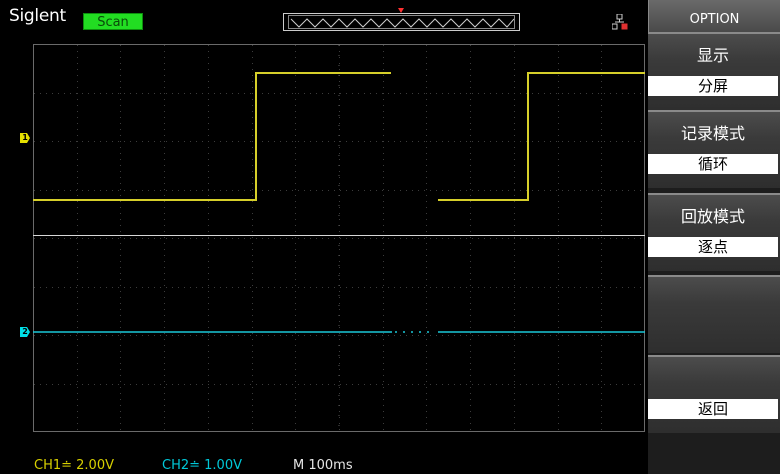  I want to click on memory-depth-indicator, so click(401, 22).